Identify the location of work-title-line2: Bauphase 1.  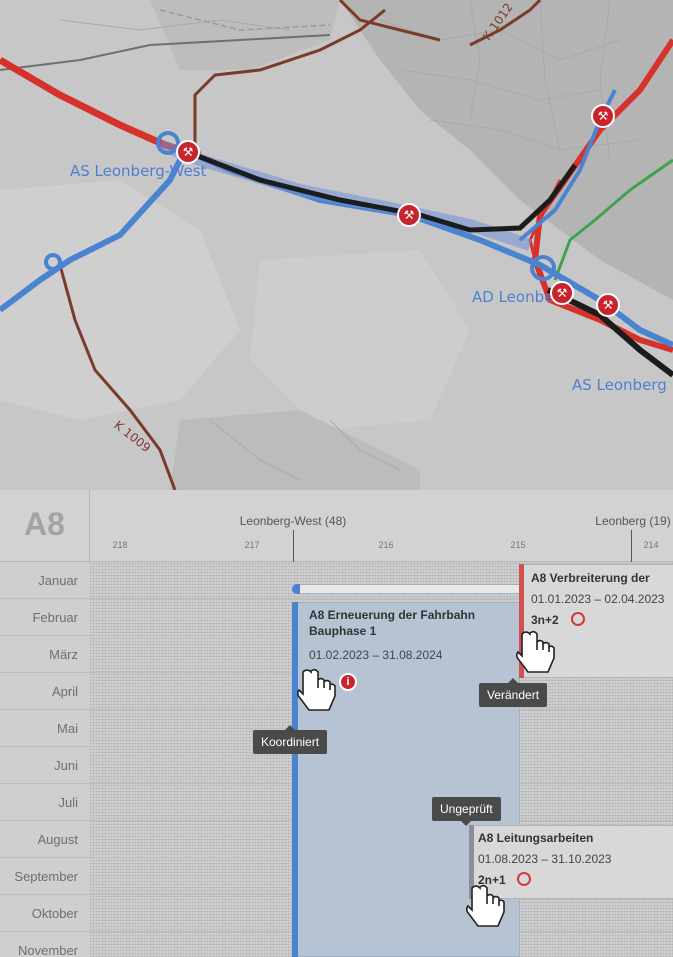
(343, 631).